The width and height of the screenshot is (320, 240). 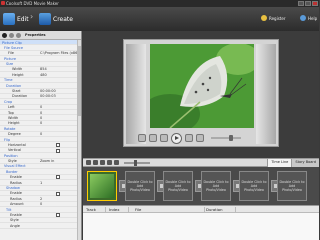 I want to click on categorized-icon, so click(x=4, y=35).